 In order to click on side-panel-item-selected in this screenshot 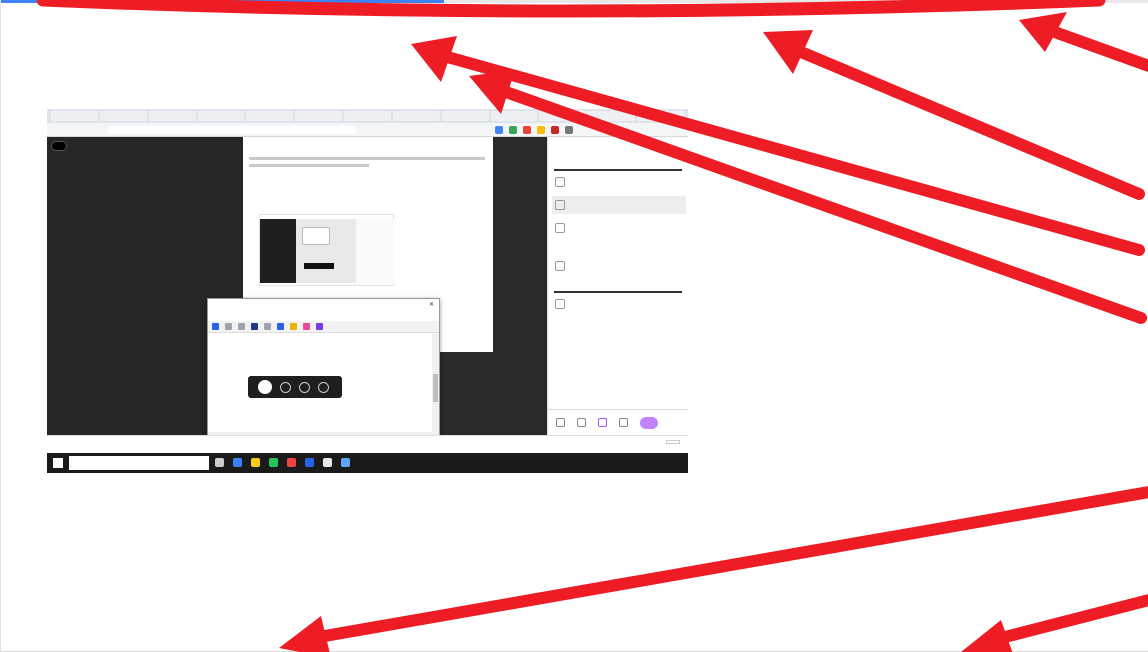, I will do `click(619, 205)`.